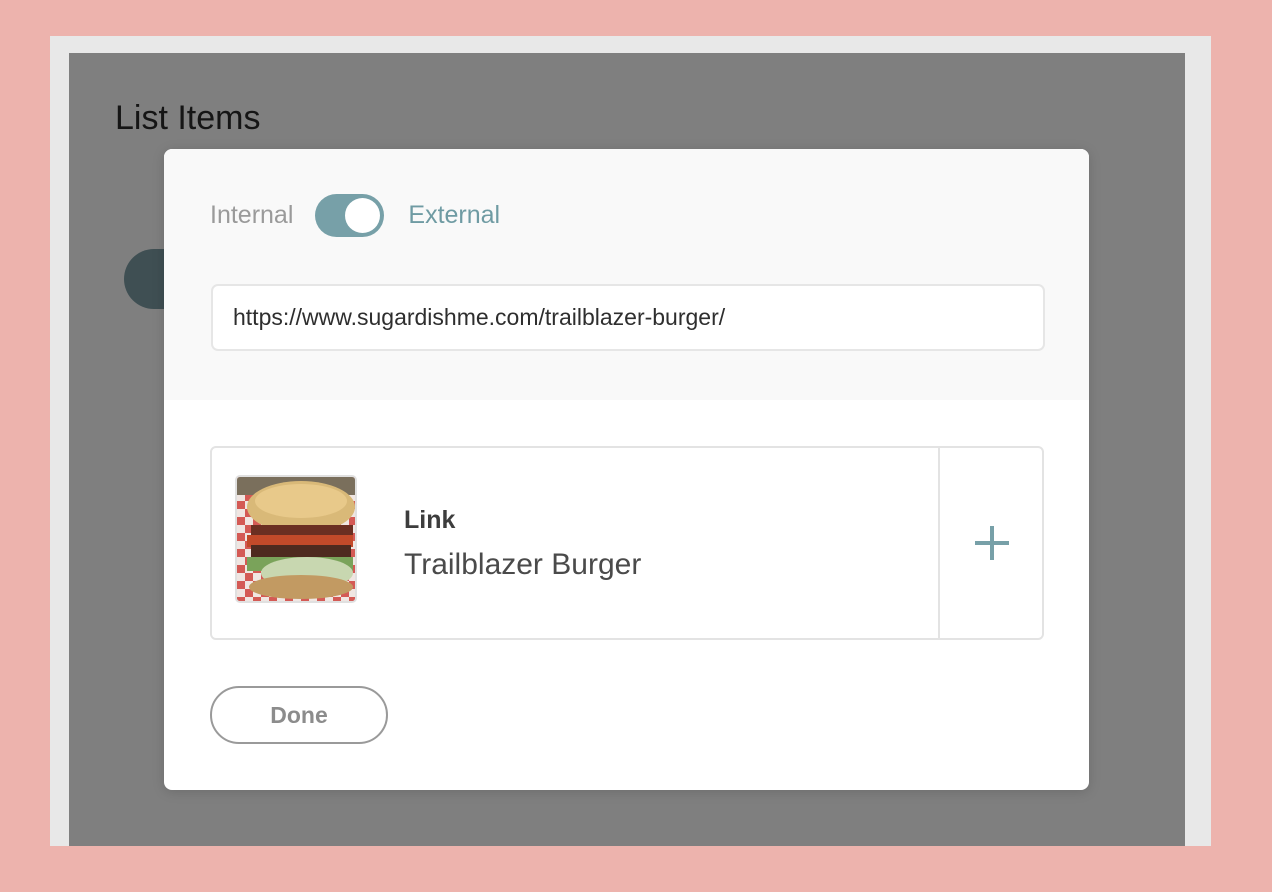  Describe the element at coordinates (628, 317) in the screenshot. I see `url-input` at that location.